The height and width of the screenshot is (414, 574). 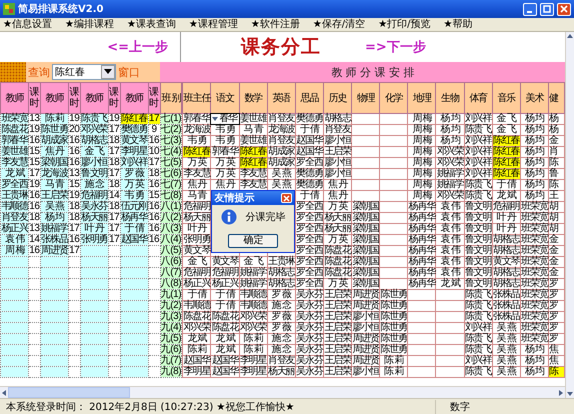 What do you see at coordinates (196, 98) in the screenshot?
I see `column-header: 班主任` at bounding box center [196, 98].